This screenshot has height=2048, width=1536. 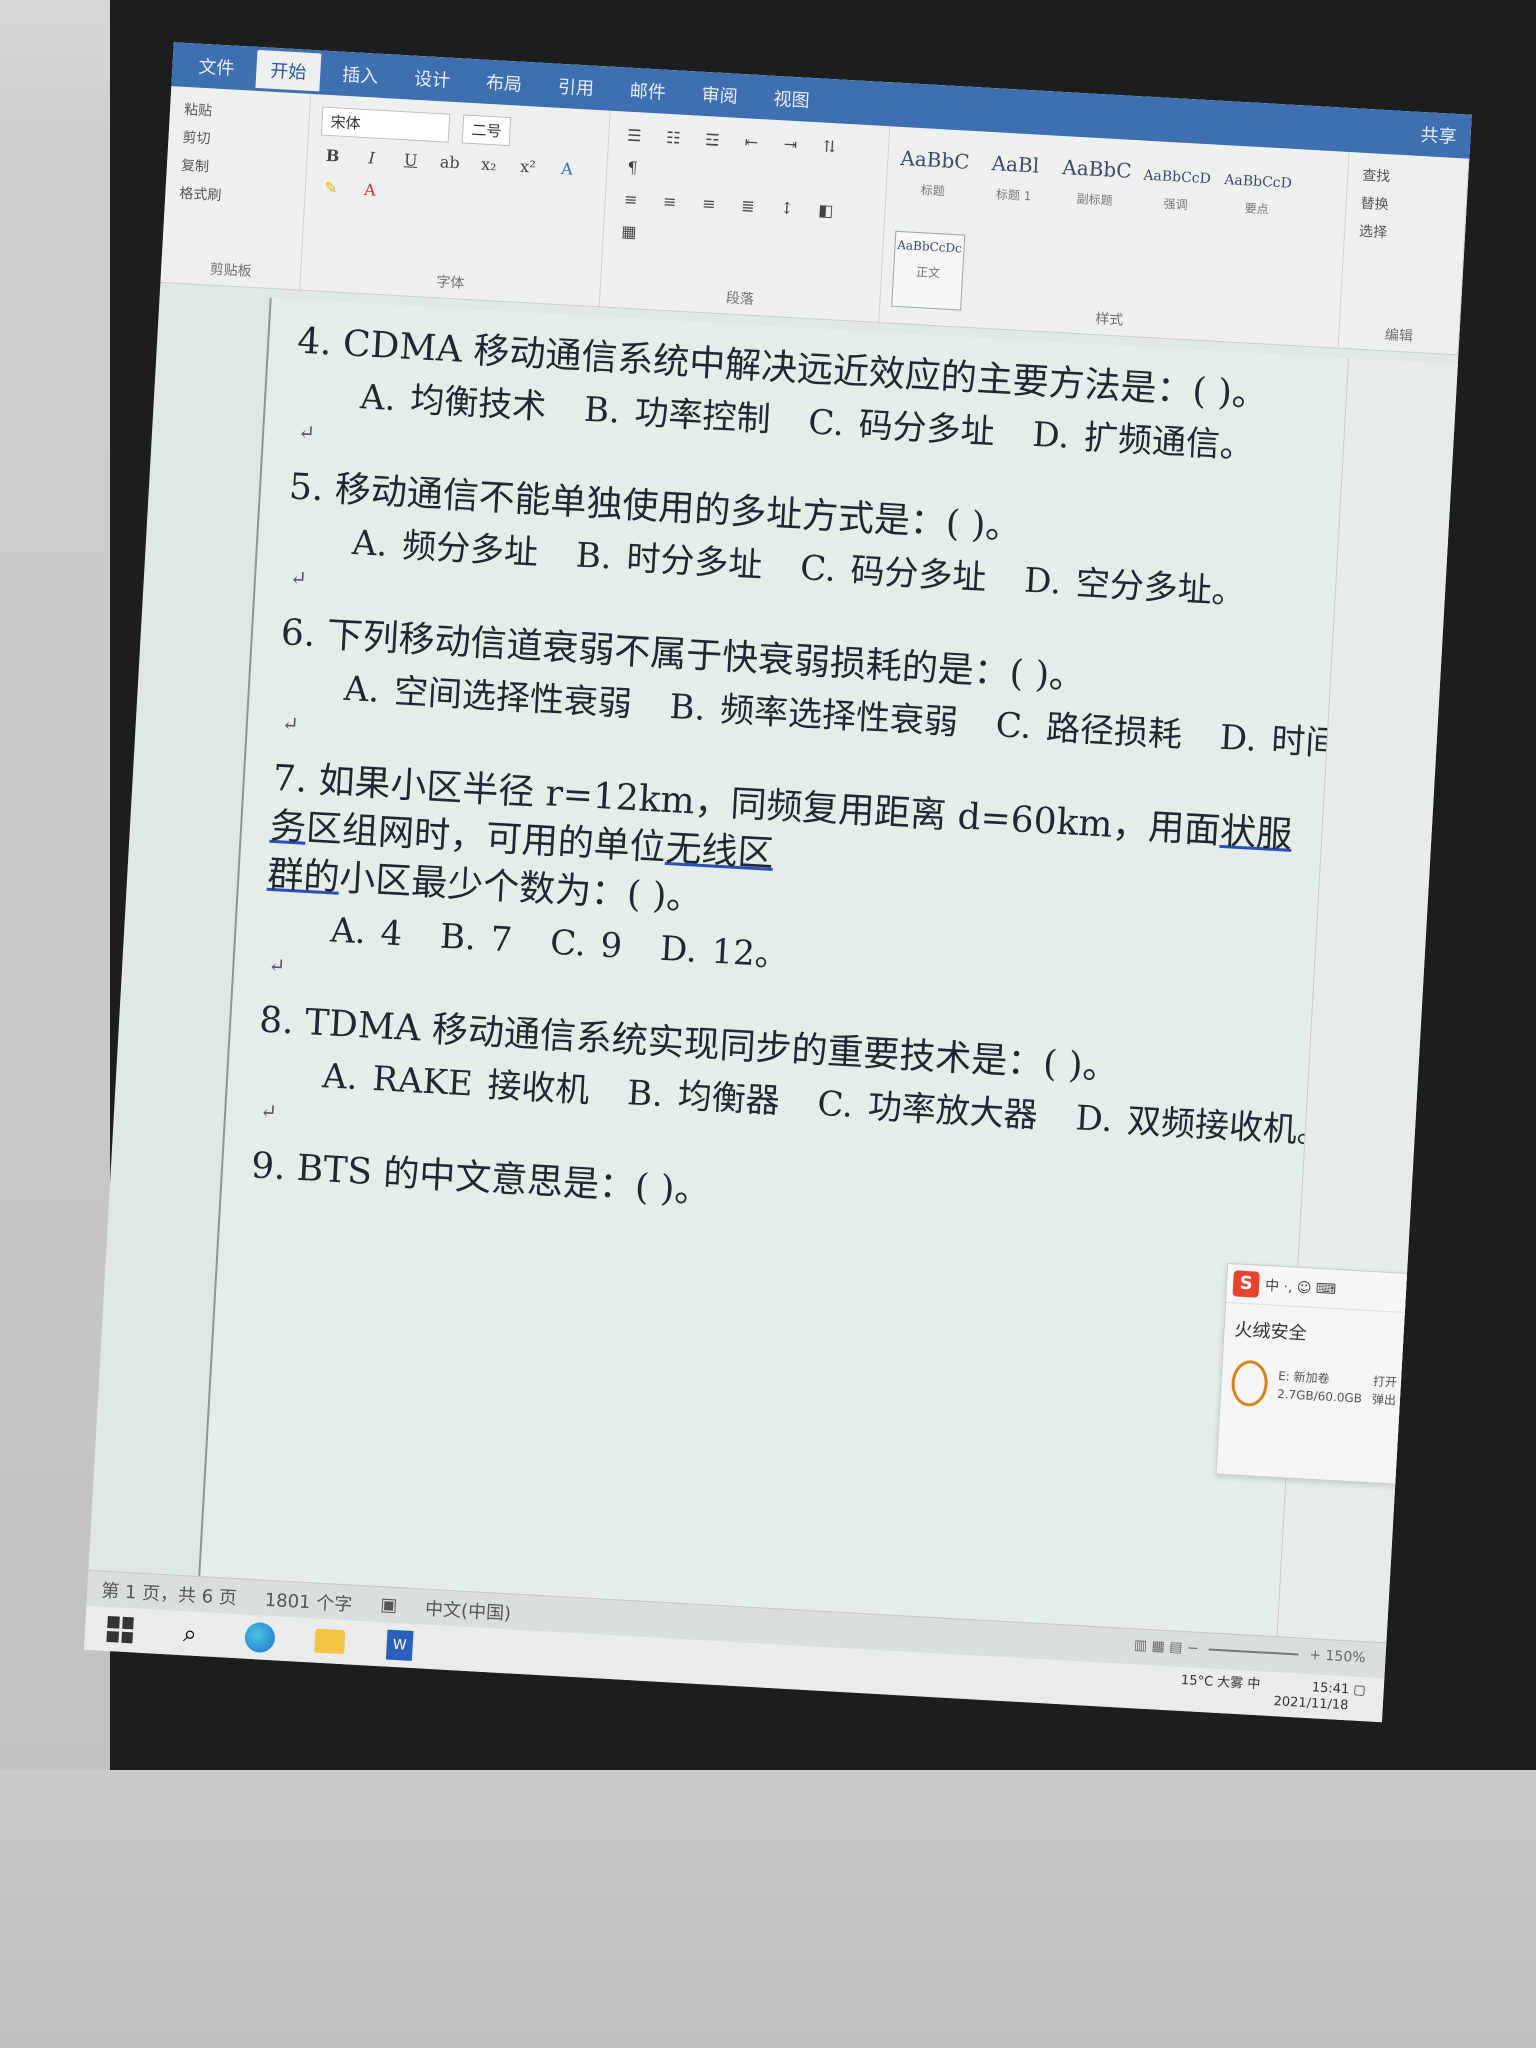 What do you see at coordinates (576, 87) in the screenshot?
I see `tab-references: 引用` at bounding box center [576, 87].